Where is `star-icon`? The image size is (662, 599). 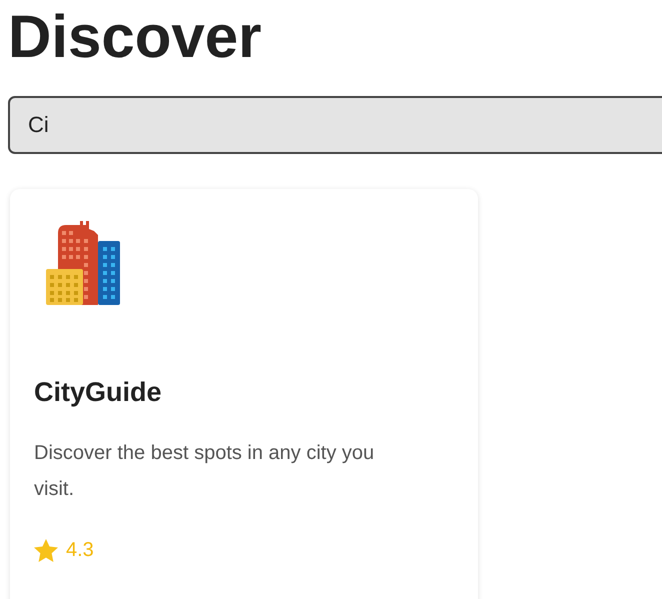
star-icon is located at coordinates (46, 550).